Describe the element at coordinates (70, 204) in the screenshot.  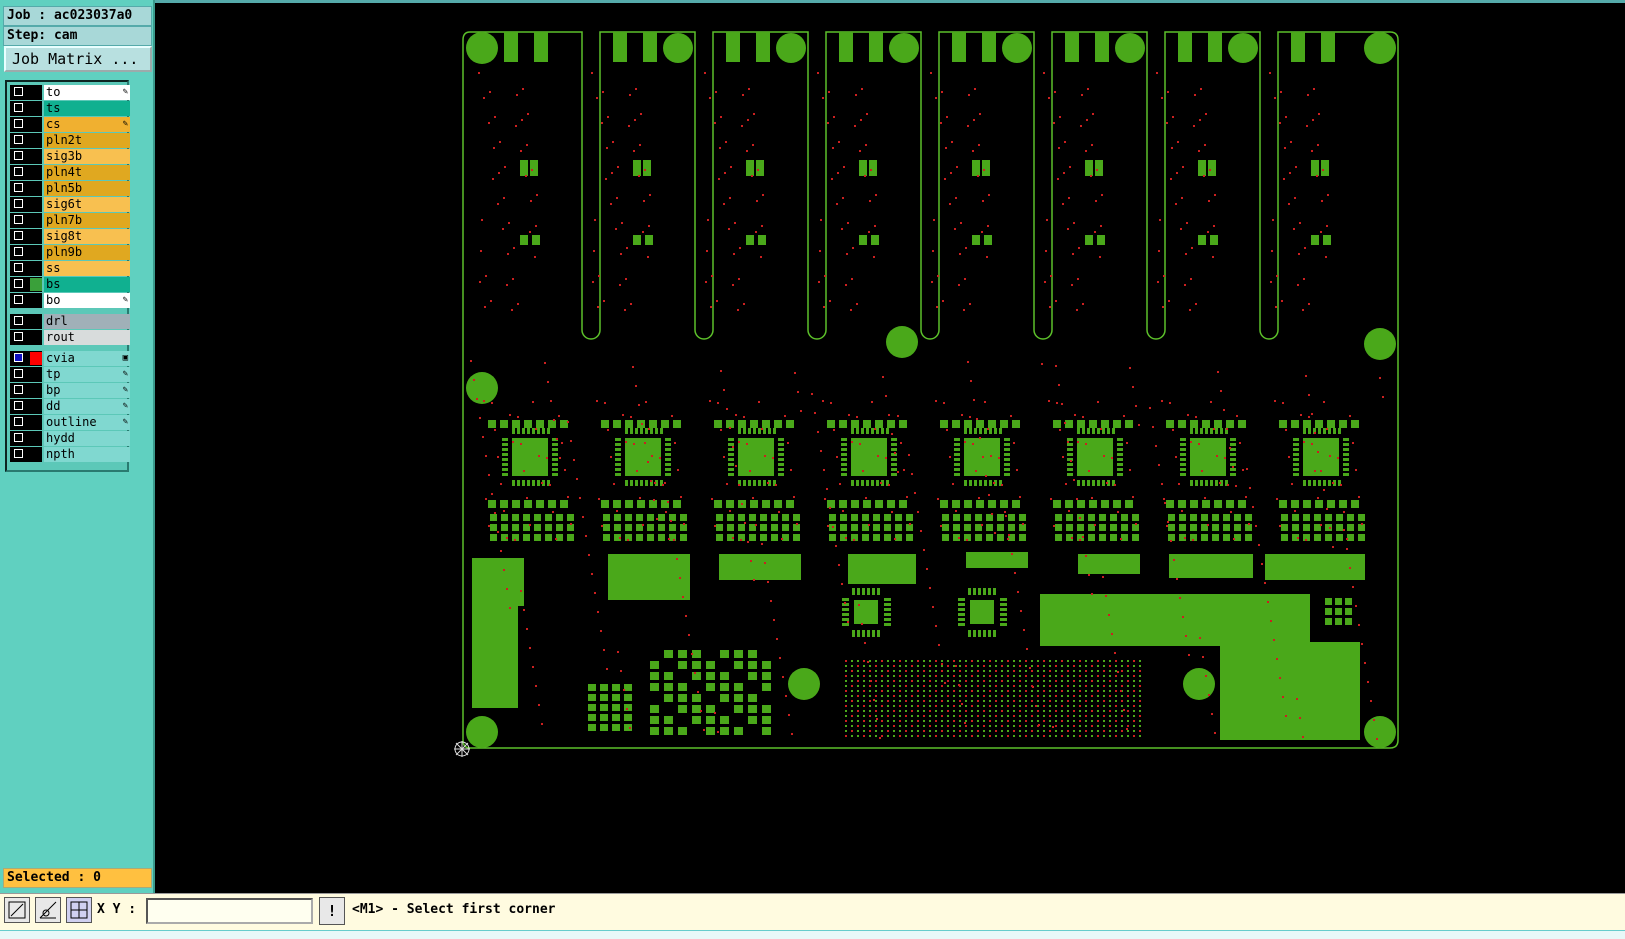
I see `layer-row-sig6t: sig6t` at that location.